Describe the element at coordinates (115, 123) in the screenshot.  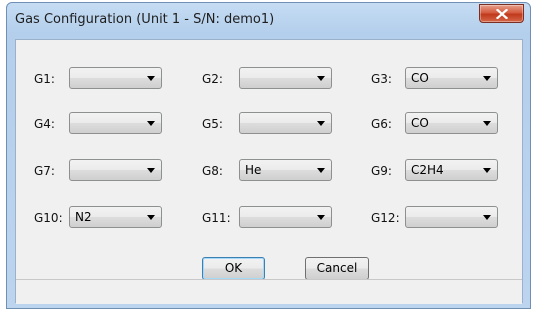
I see `g4-select` at that location.